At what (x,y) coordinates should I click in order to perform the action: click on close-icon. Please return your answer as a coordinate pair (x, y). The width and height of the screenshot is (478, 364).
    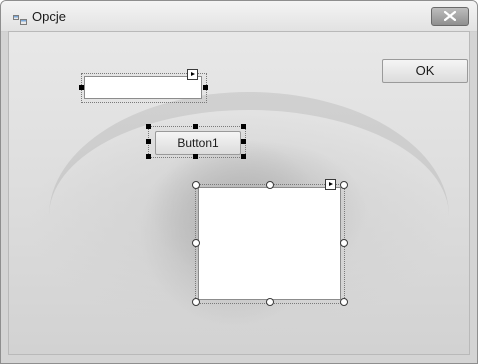
    Looking at the image, I should click on (450, 16).